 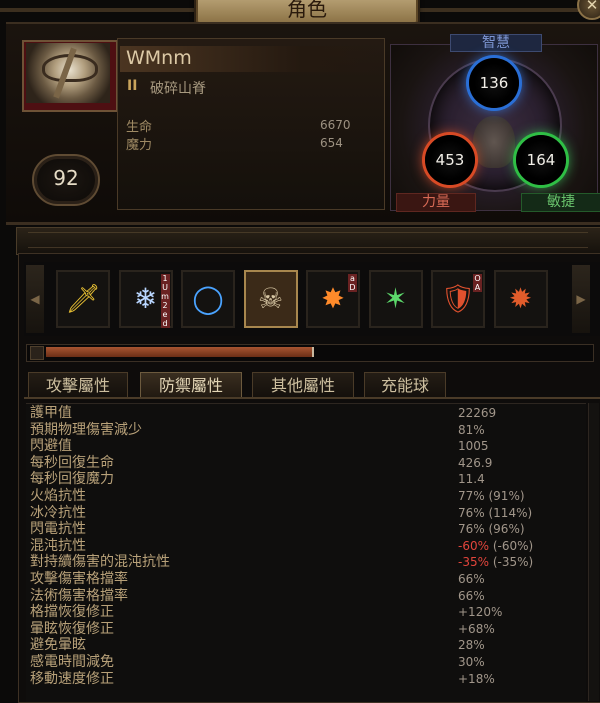 What do you see at coordinates (58, 496) in the screenshot?
I see `stat-label: 火焰抗性` at bounding box center [58, 496].